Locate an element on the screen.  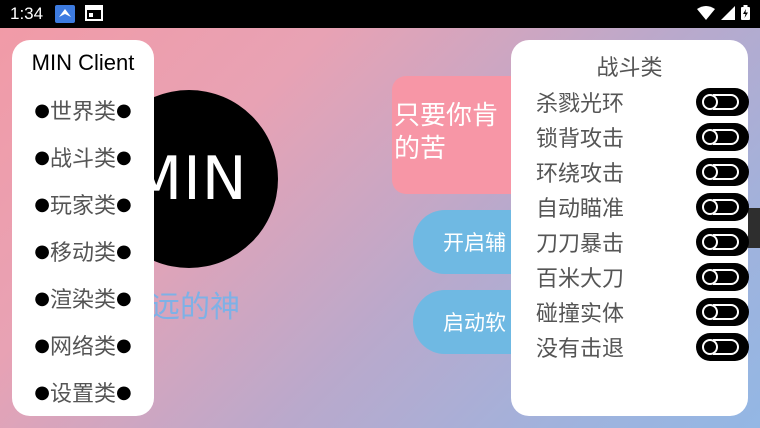
cellular-icon is located at coordinates (728, 14).